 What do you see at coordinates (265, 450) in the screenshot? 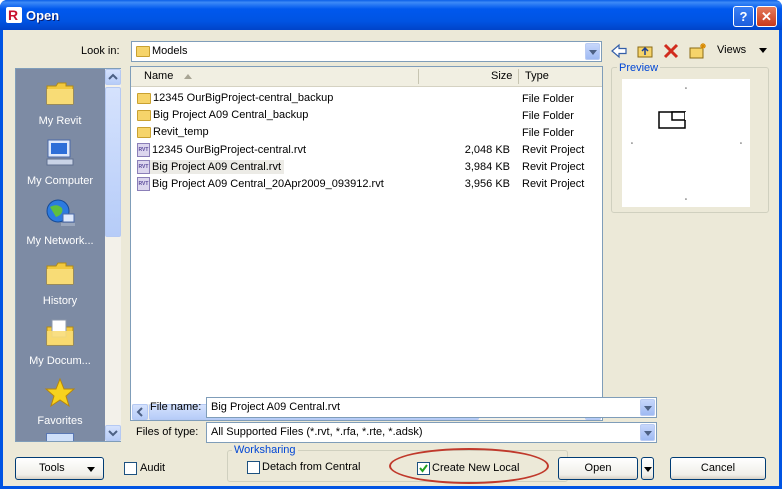
I see `worksharing-label: Worksharing` at bounding box center [265, 450].